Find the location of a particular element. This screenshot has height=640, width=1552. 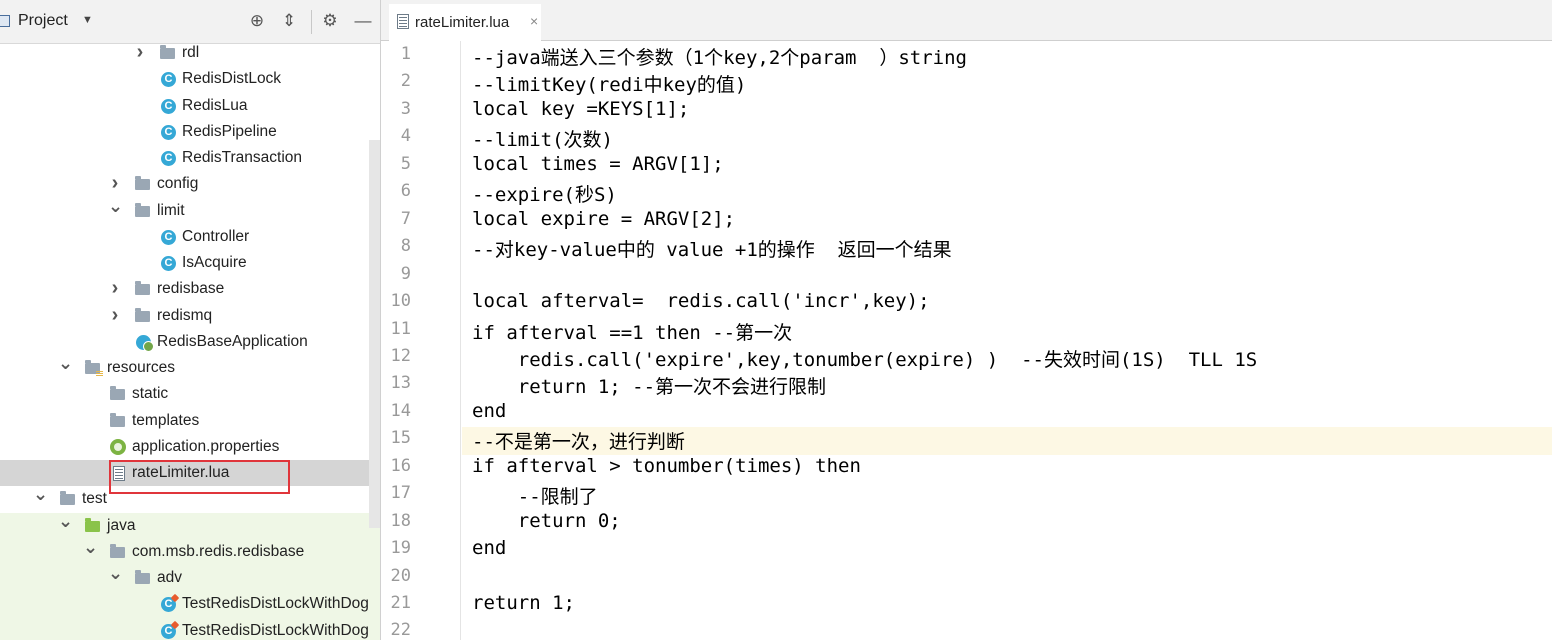

tree-item-templates: templates is located at coordinates (190, 421).